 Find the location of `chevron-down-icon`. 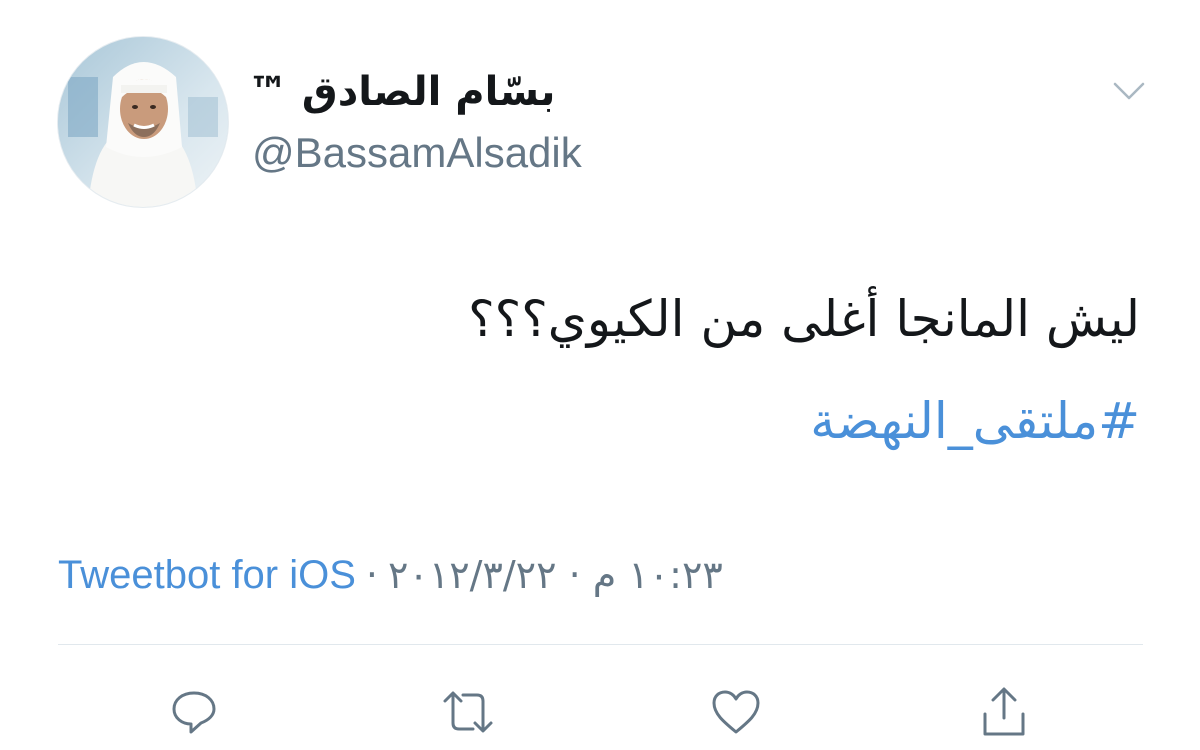

chevron-down-icon is located at coordinates (1129, 91).